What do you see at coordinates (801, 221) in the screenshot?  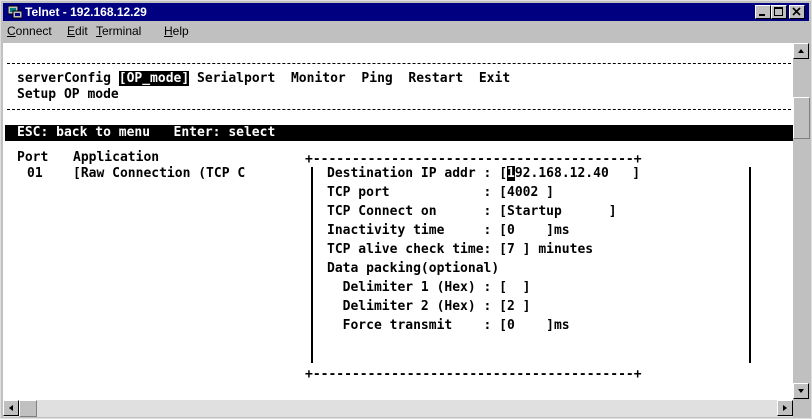 I see `vertical-scrollbar` at bounding box center [801, 221].